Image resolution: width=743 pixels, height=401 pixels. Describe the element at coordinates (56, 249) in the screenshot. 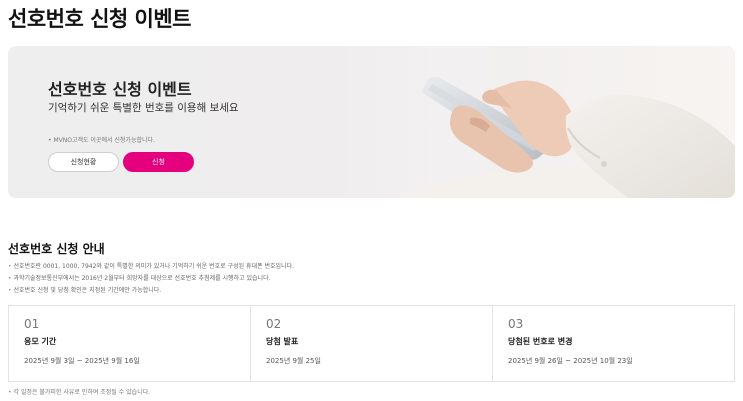

I see `guide-title: 선호번호 신청 안내` at that location.